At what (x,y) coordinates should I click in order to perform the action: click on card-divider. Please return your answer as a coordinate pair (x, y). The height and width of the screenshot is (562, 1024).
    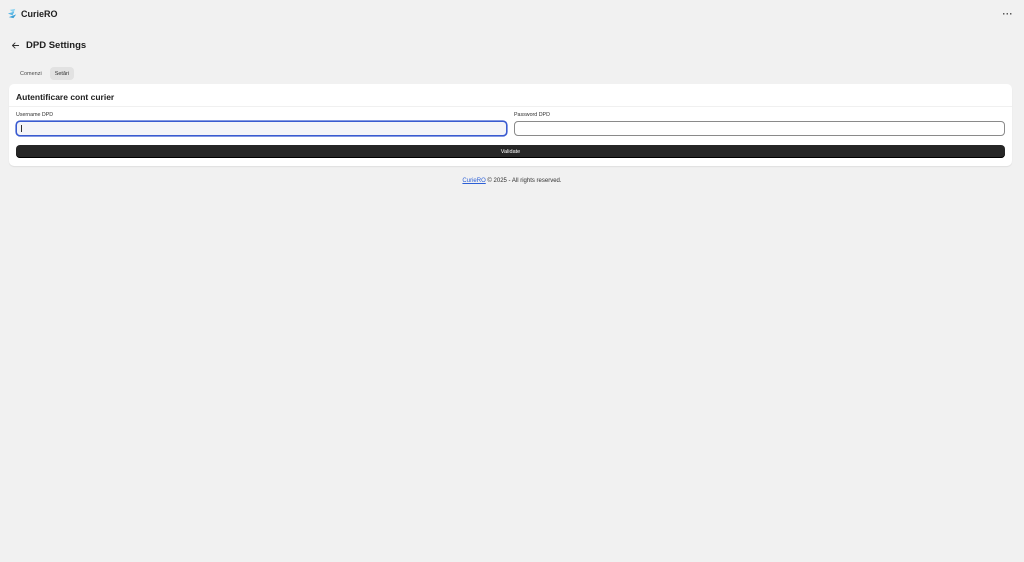
    Looking at the image, I should click on (510, 106).